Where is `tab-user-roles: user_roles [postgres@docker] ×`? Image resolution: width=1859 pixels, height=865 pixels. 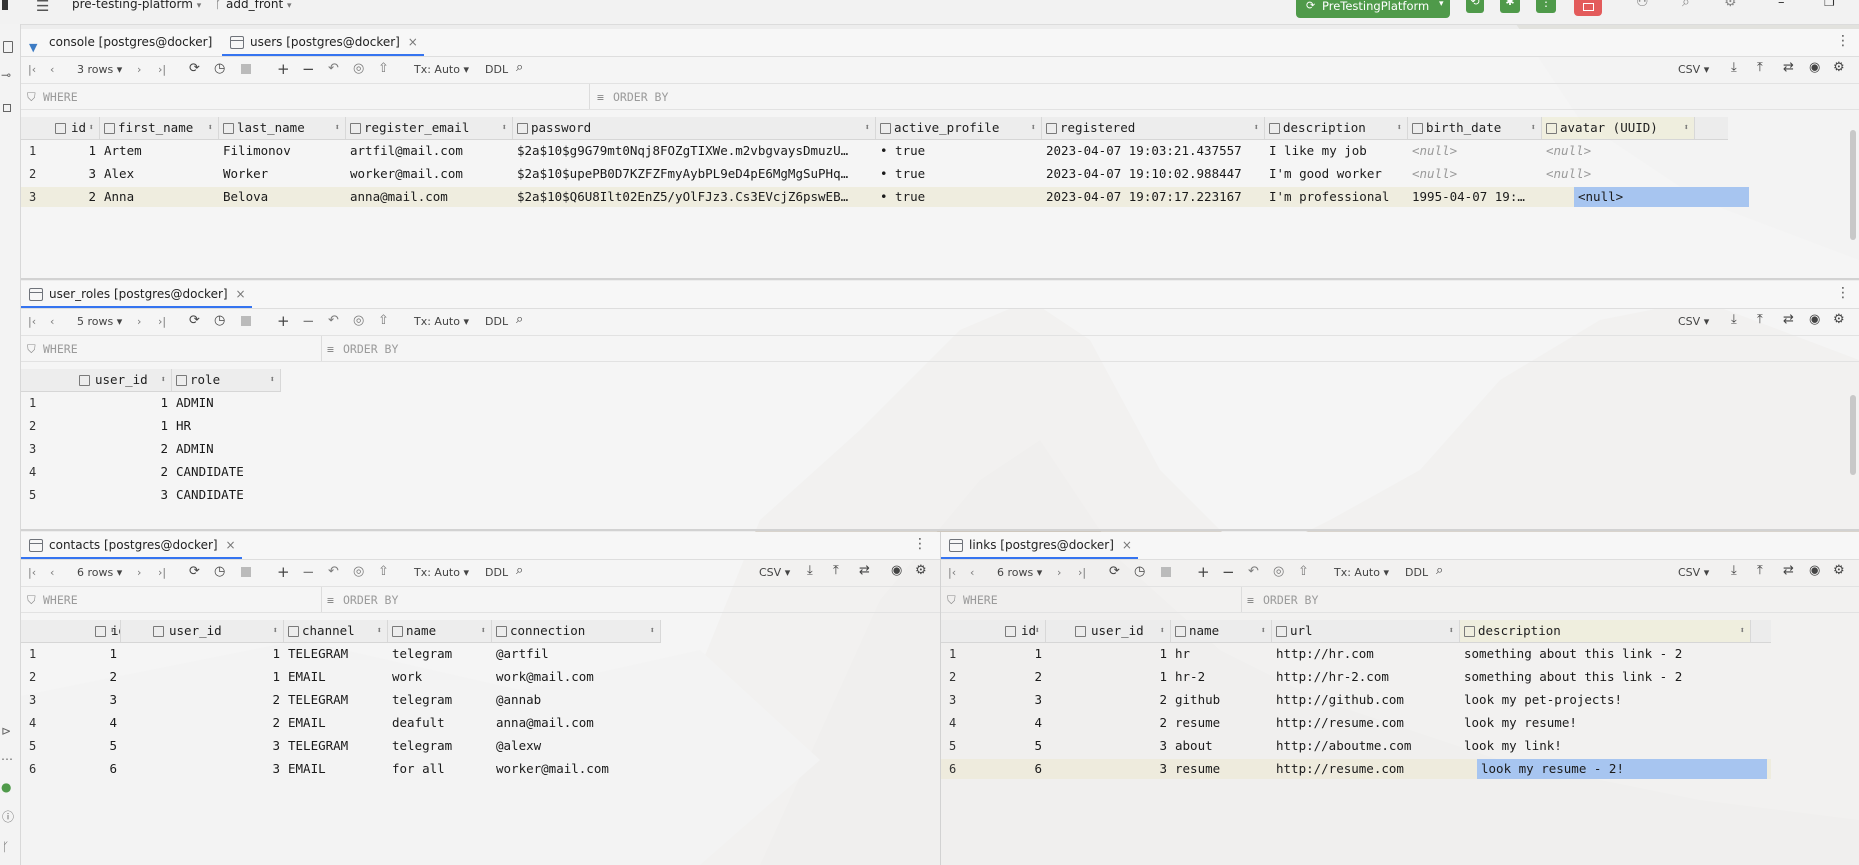
tab-user-roles: user_roles [postgres@docker] × is located at coordinates (136, 294).